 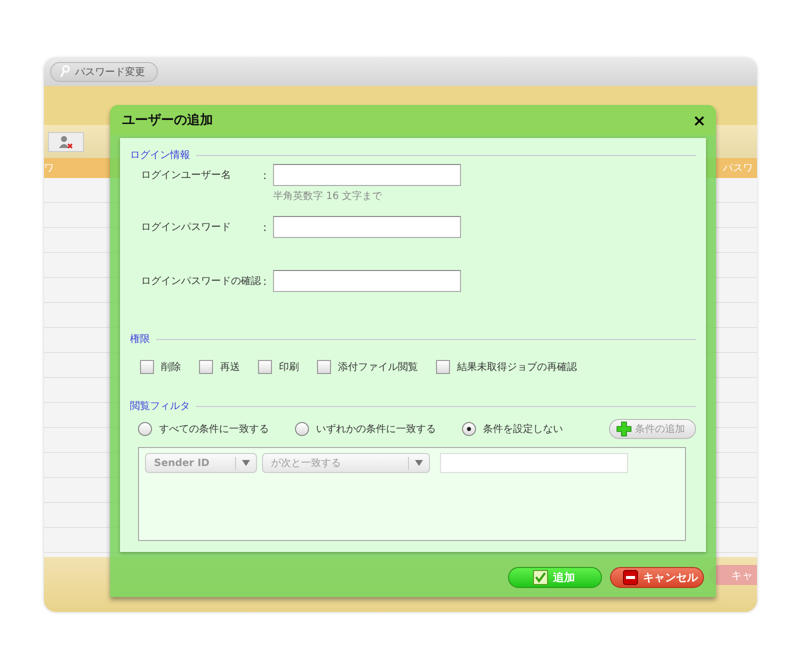 What do you see at coordinates (540, 577) in the screenshot?
I see `checkmark-icon` at bounding box center [540, 577].